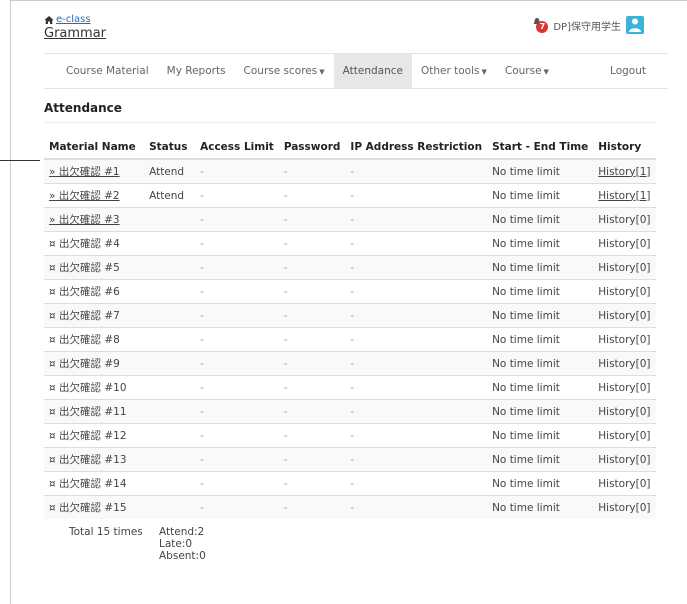 This screenshot has height=604, width=687. I want to click on notification-button: 7, so click(540, 25).